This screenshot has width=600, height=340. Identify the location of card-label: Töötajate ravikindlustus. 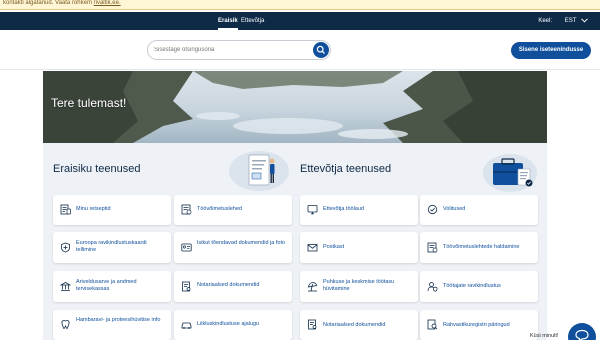
(472, 286).